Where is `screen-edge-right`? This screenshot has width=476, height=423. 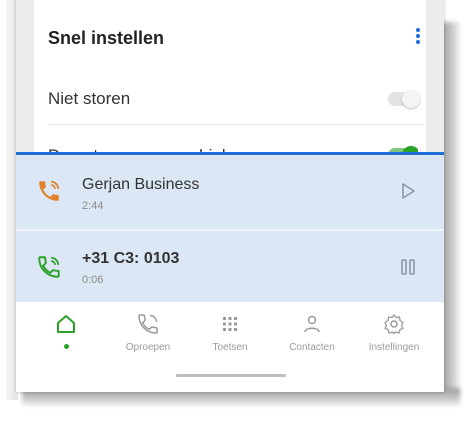
screen-edge-right is located at coordinates (435, 76).